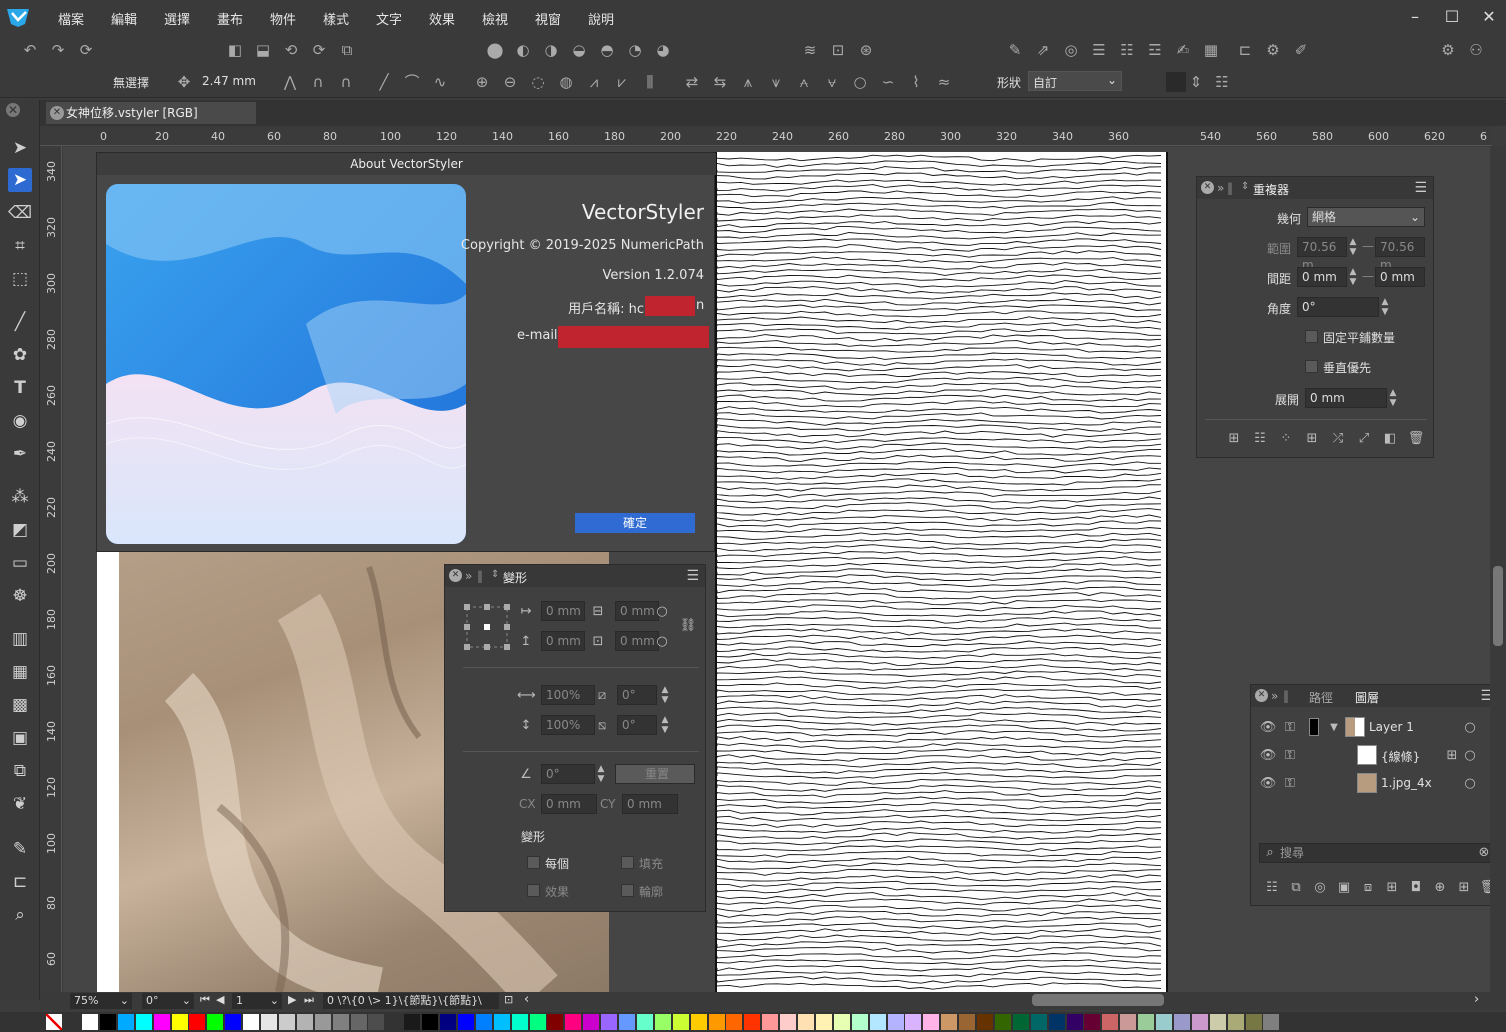 The width and height of the screenshot is (1506, 1032). I want to click on scroll-left-icon: ‹, so click(526, 999).